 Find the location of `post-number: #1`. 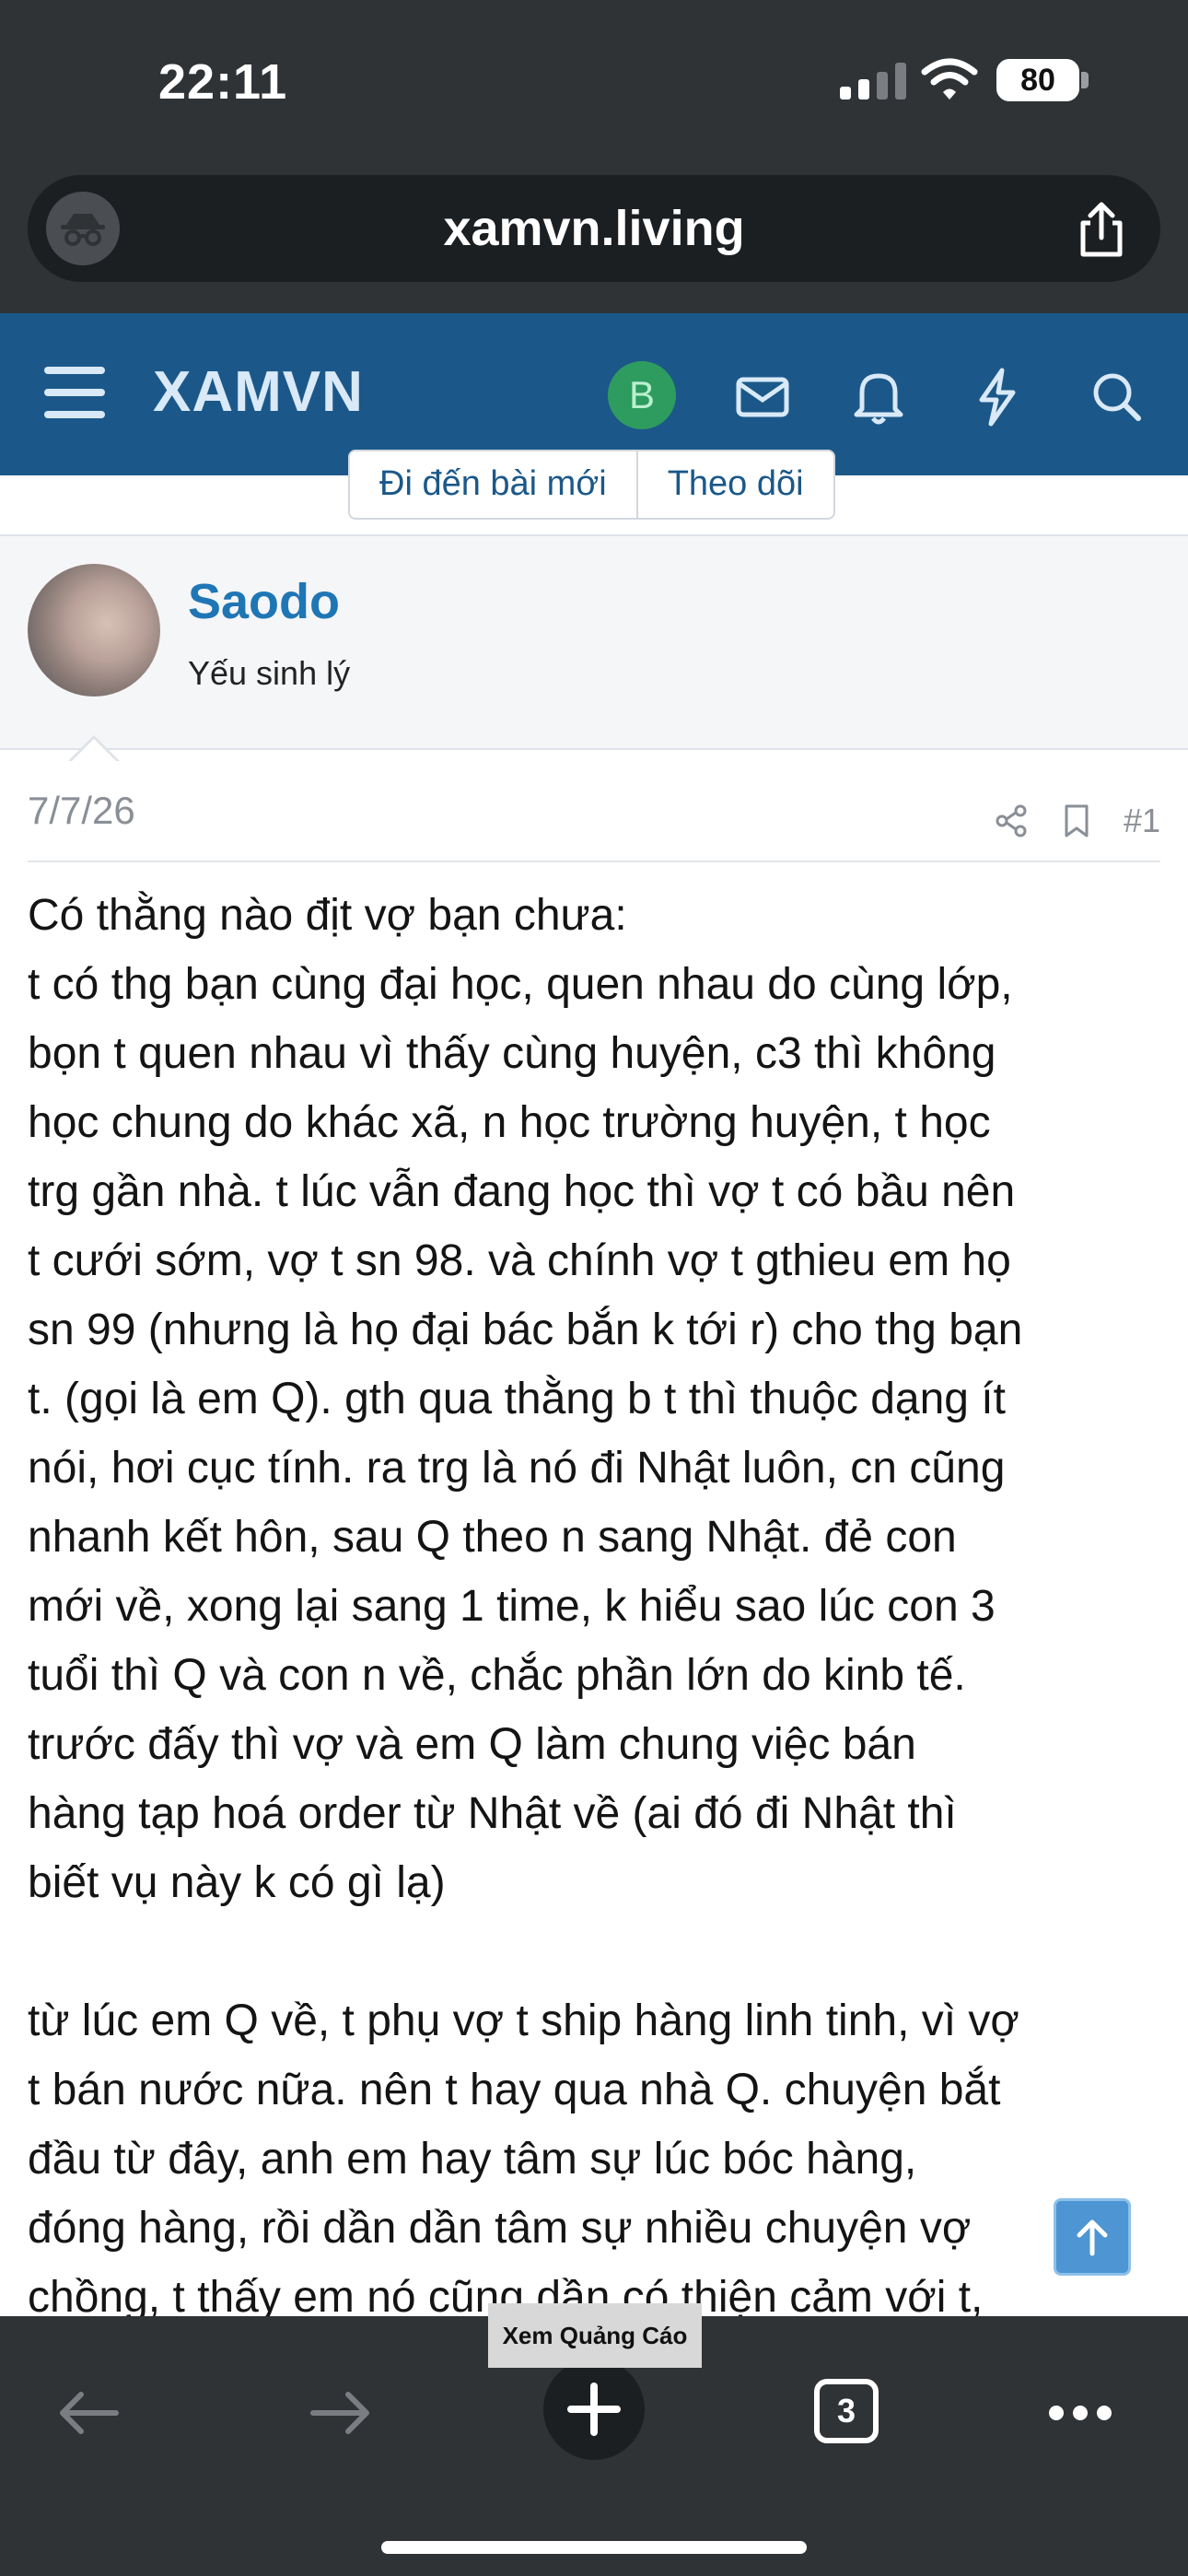

post-number: #1 is located at coordinates (1142, 821).